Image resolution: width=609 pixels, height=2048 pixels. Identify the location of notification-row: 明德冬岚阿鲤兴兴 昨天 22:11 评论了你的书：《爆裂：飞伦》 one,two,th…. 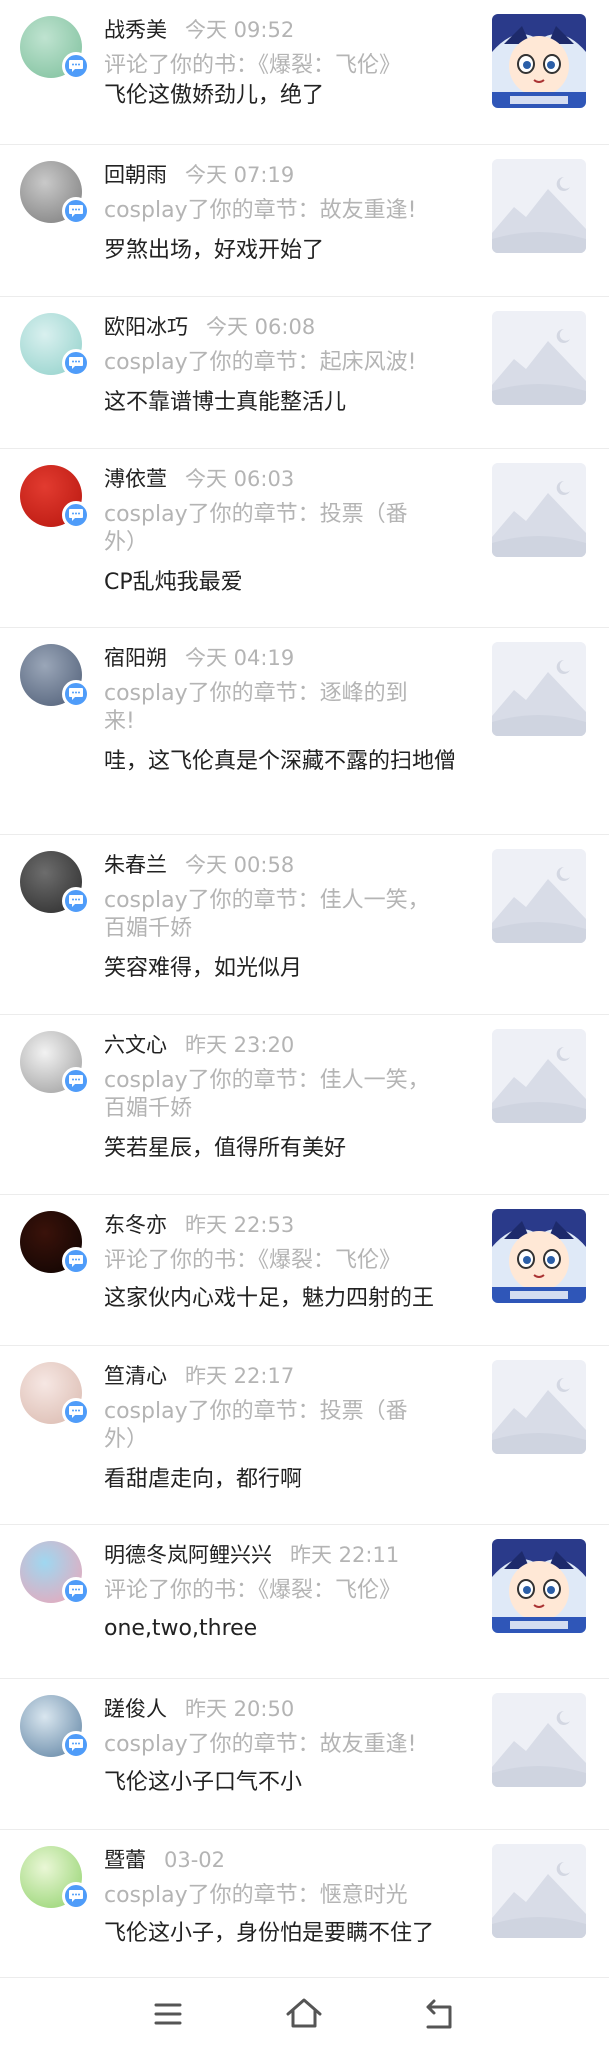
(304, 1602).